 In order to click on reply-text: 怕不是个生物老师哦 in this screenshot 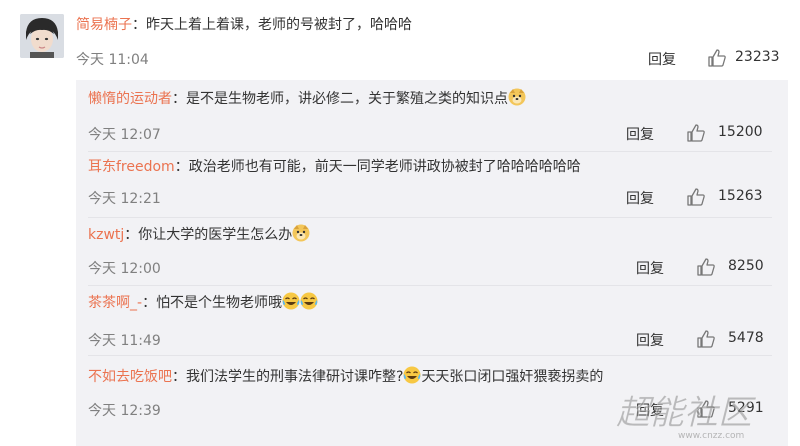, I will do `click(219, 303)`.